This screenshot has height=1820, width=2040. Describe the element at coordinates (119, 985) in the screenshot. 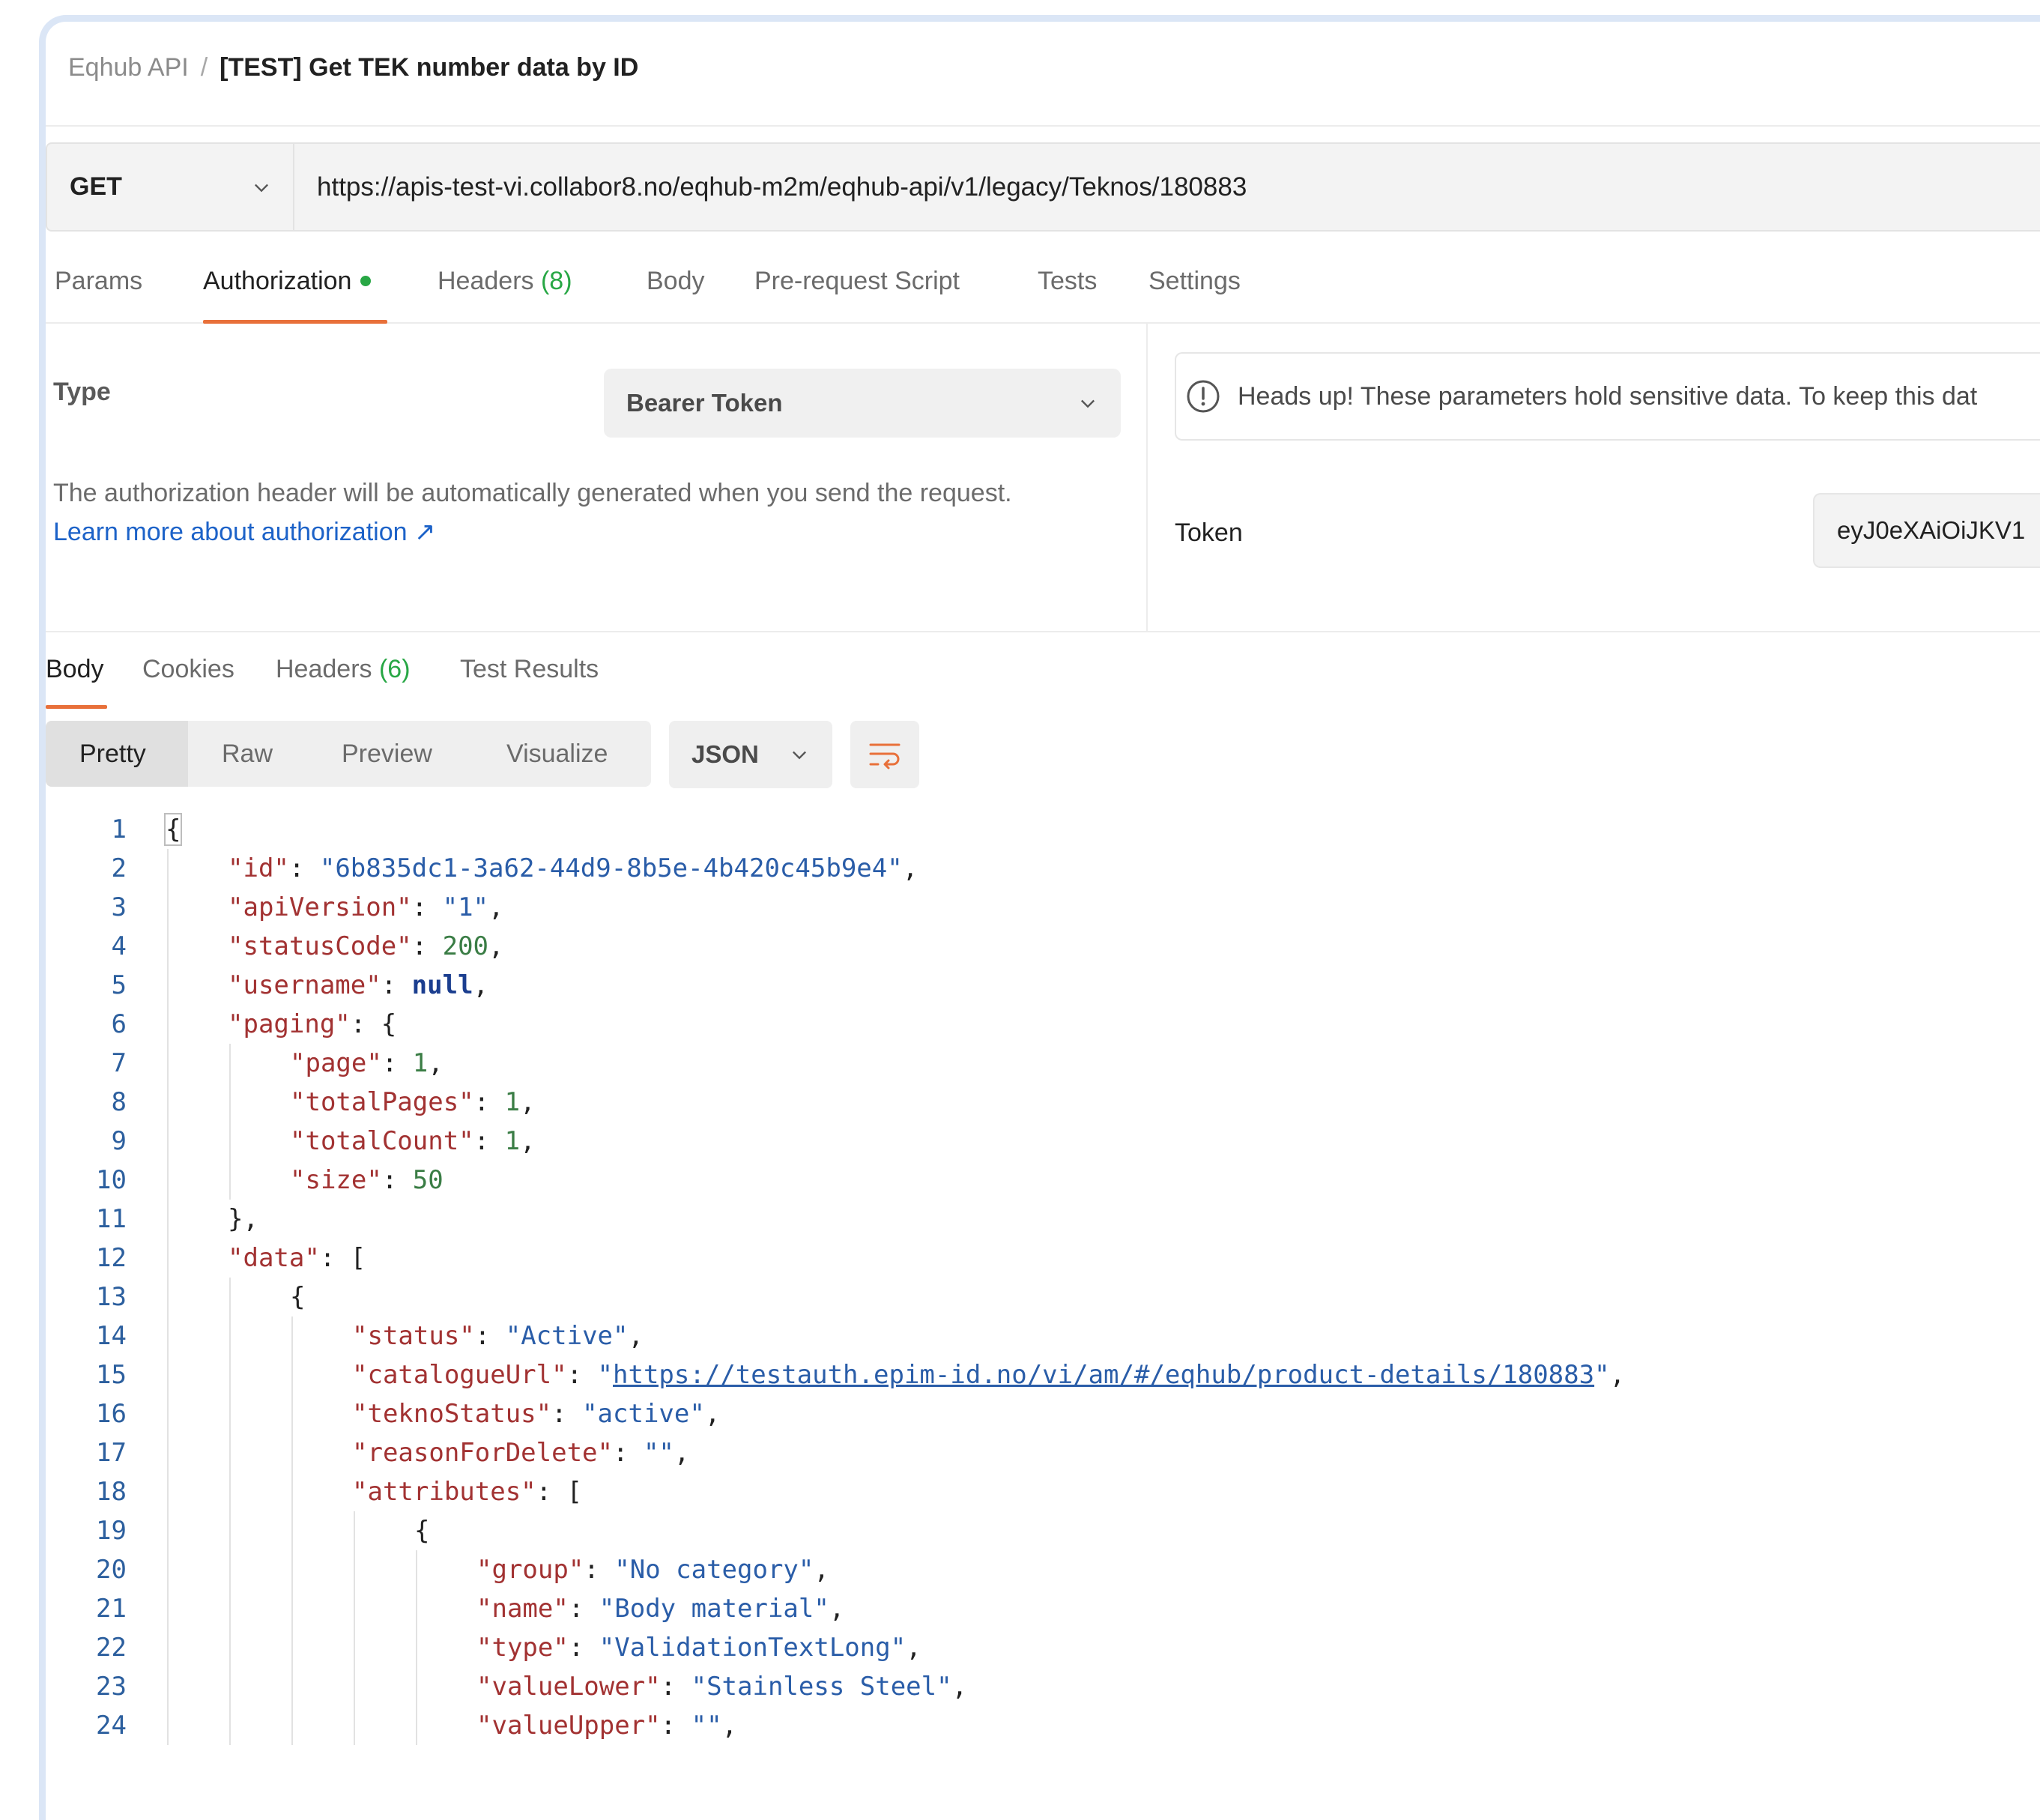

I see `line-number: 5` at that location.